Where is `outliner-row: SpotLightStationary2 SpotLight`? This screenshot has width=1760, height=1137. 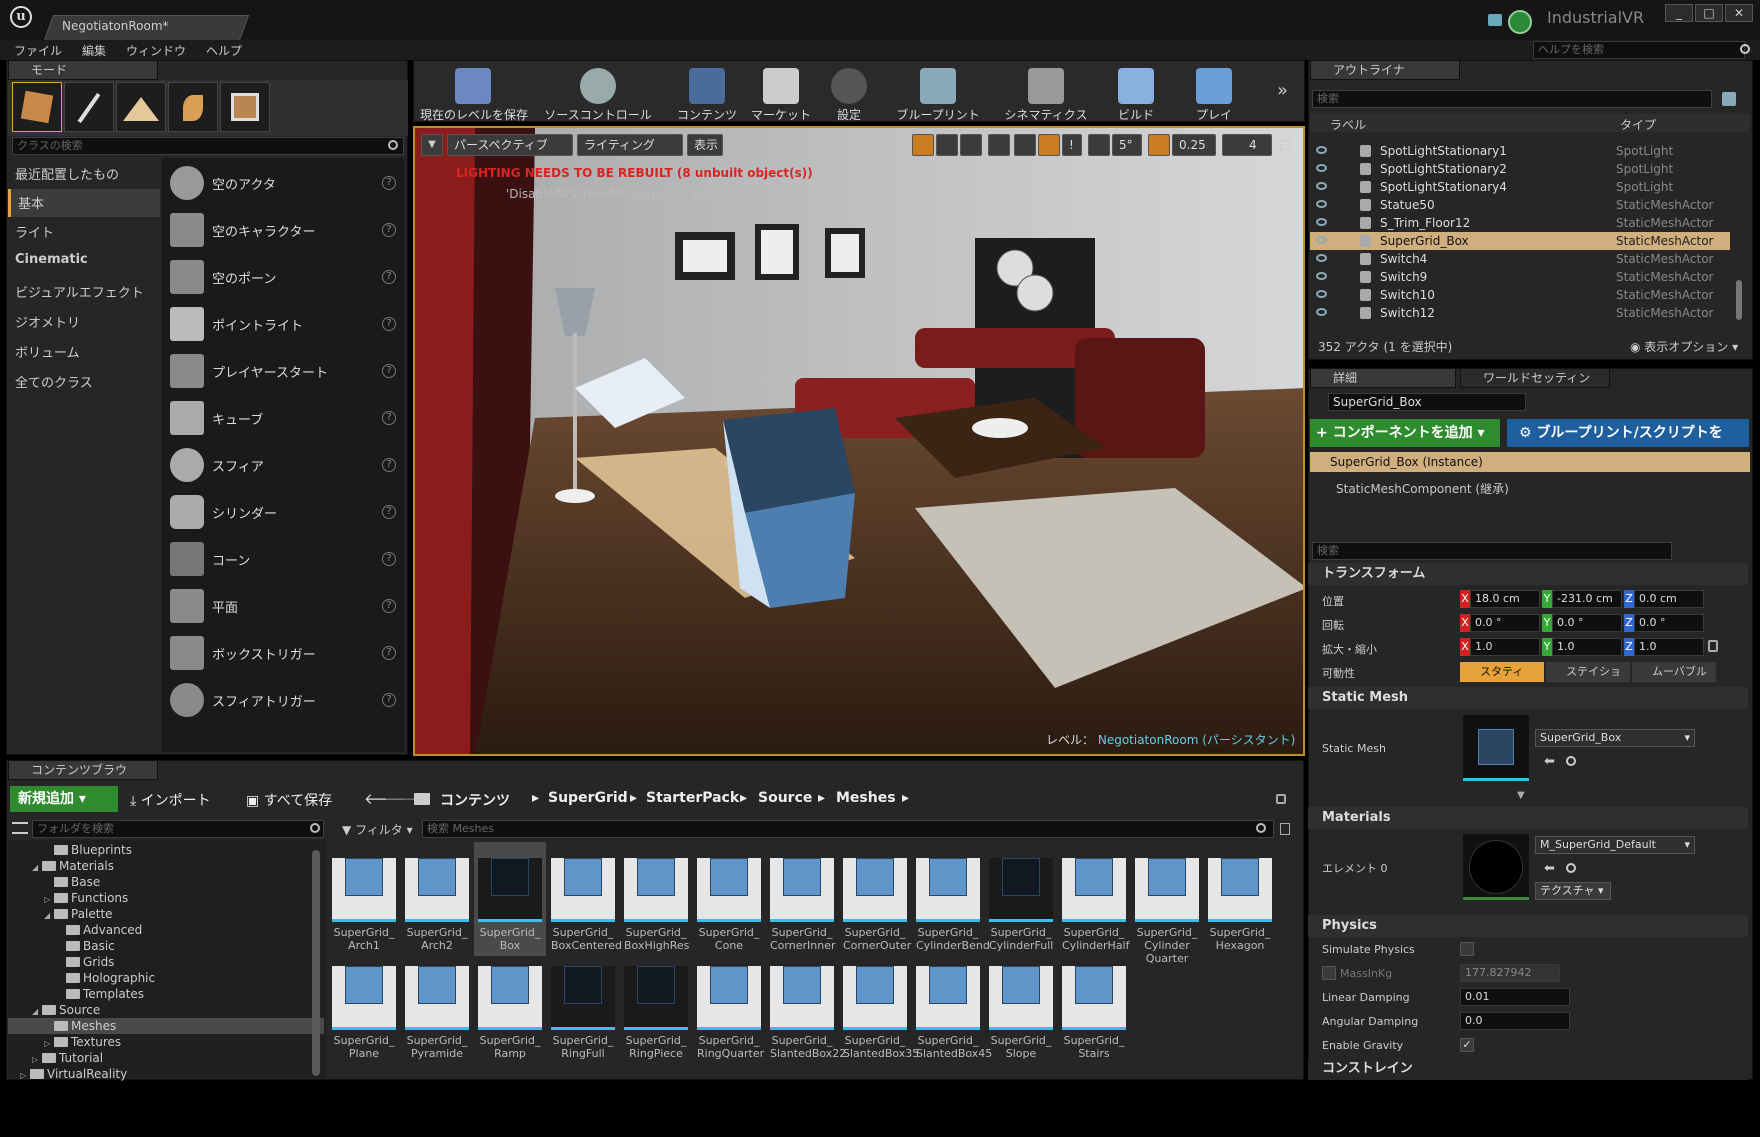
outliner-row: SpotLightStationary2 SpotLight is located at coordinates (1520, 169).